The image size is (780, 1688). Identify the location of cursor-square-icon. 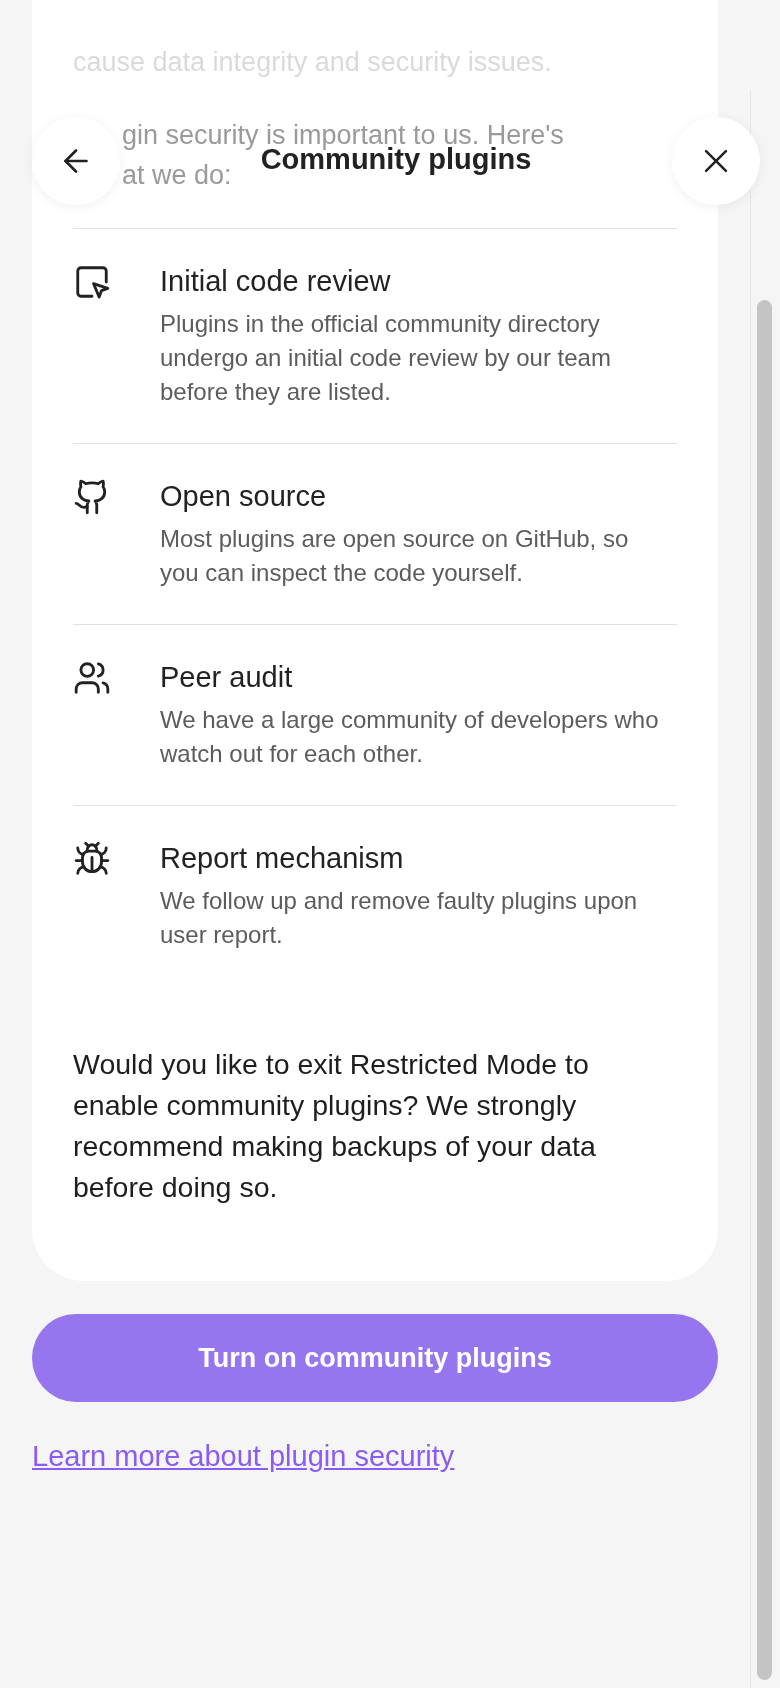
(92, 282).